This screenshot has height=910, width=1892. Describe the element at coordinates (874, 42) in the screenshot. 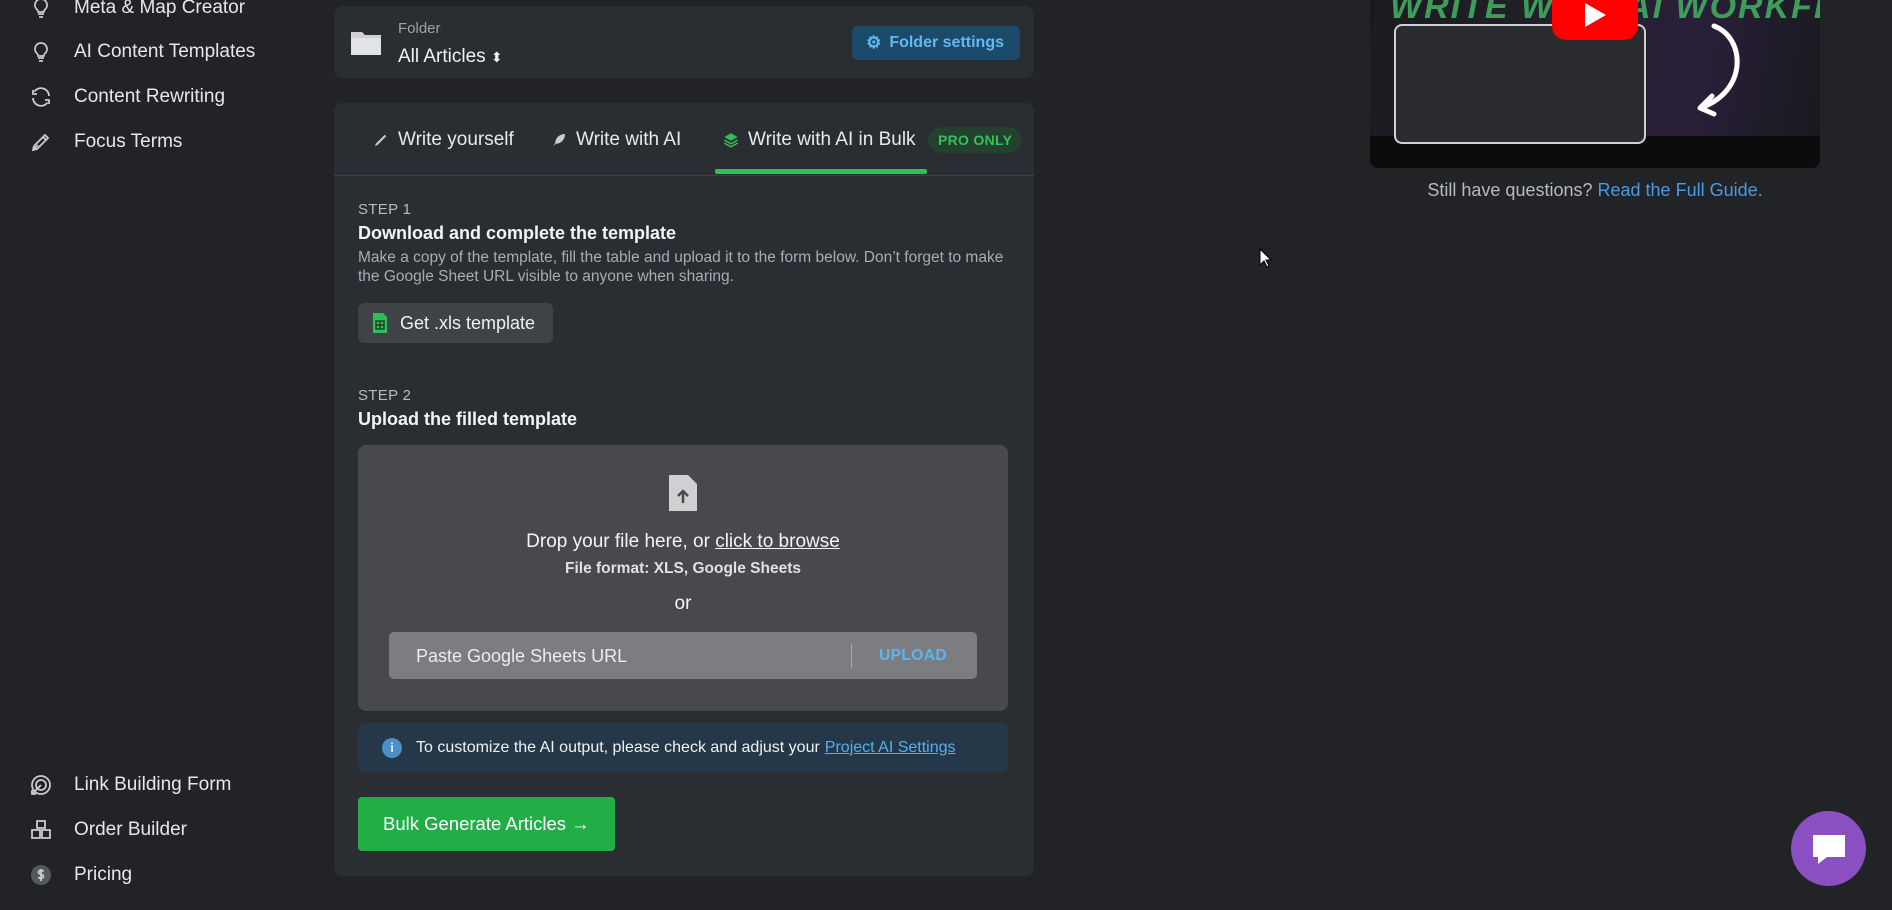

I see `gear-icon: ⚙` at that location.